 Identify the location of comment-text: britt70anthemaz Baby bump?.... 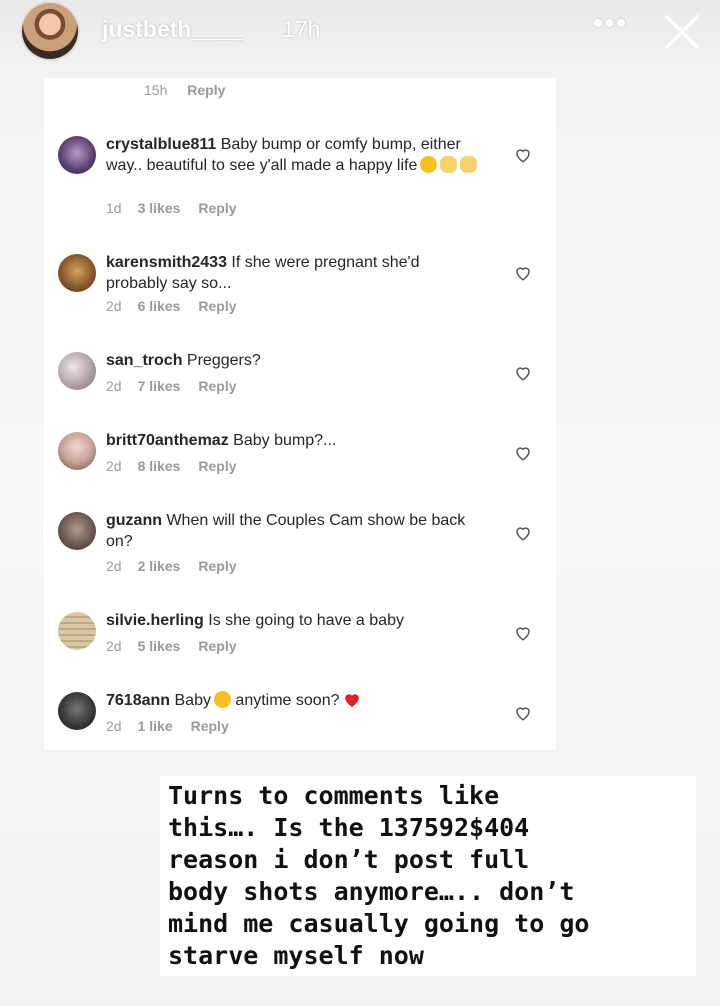
(292, 440).